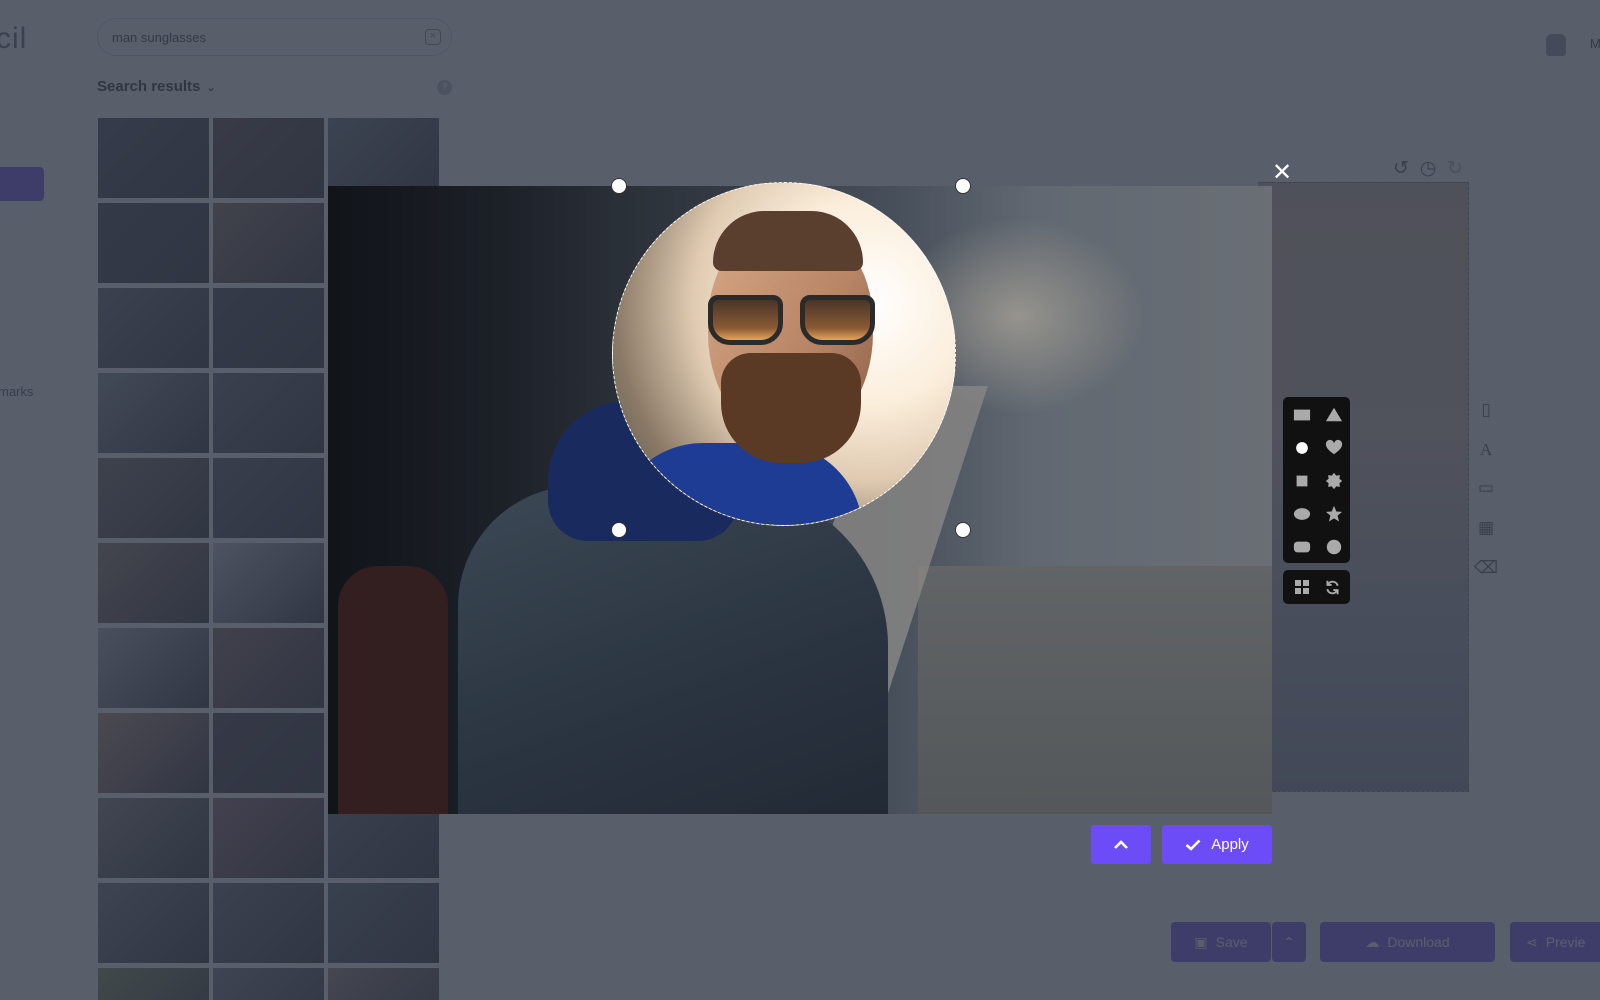 The image size is (1600, 1000). Describe the element at coordinates (1486, 568) in the screenshot. I see `trash-icon: ⌫` at that location.